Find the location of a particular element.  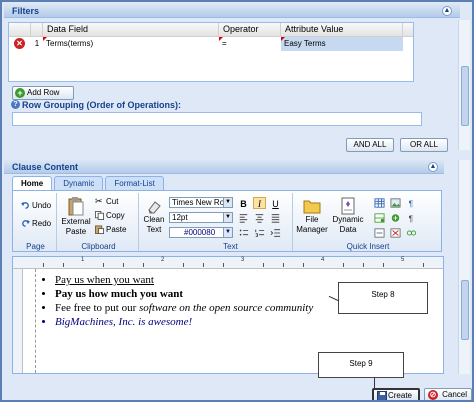

list-item: Pay us when you want is located at coordinates (184, 280).